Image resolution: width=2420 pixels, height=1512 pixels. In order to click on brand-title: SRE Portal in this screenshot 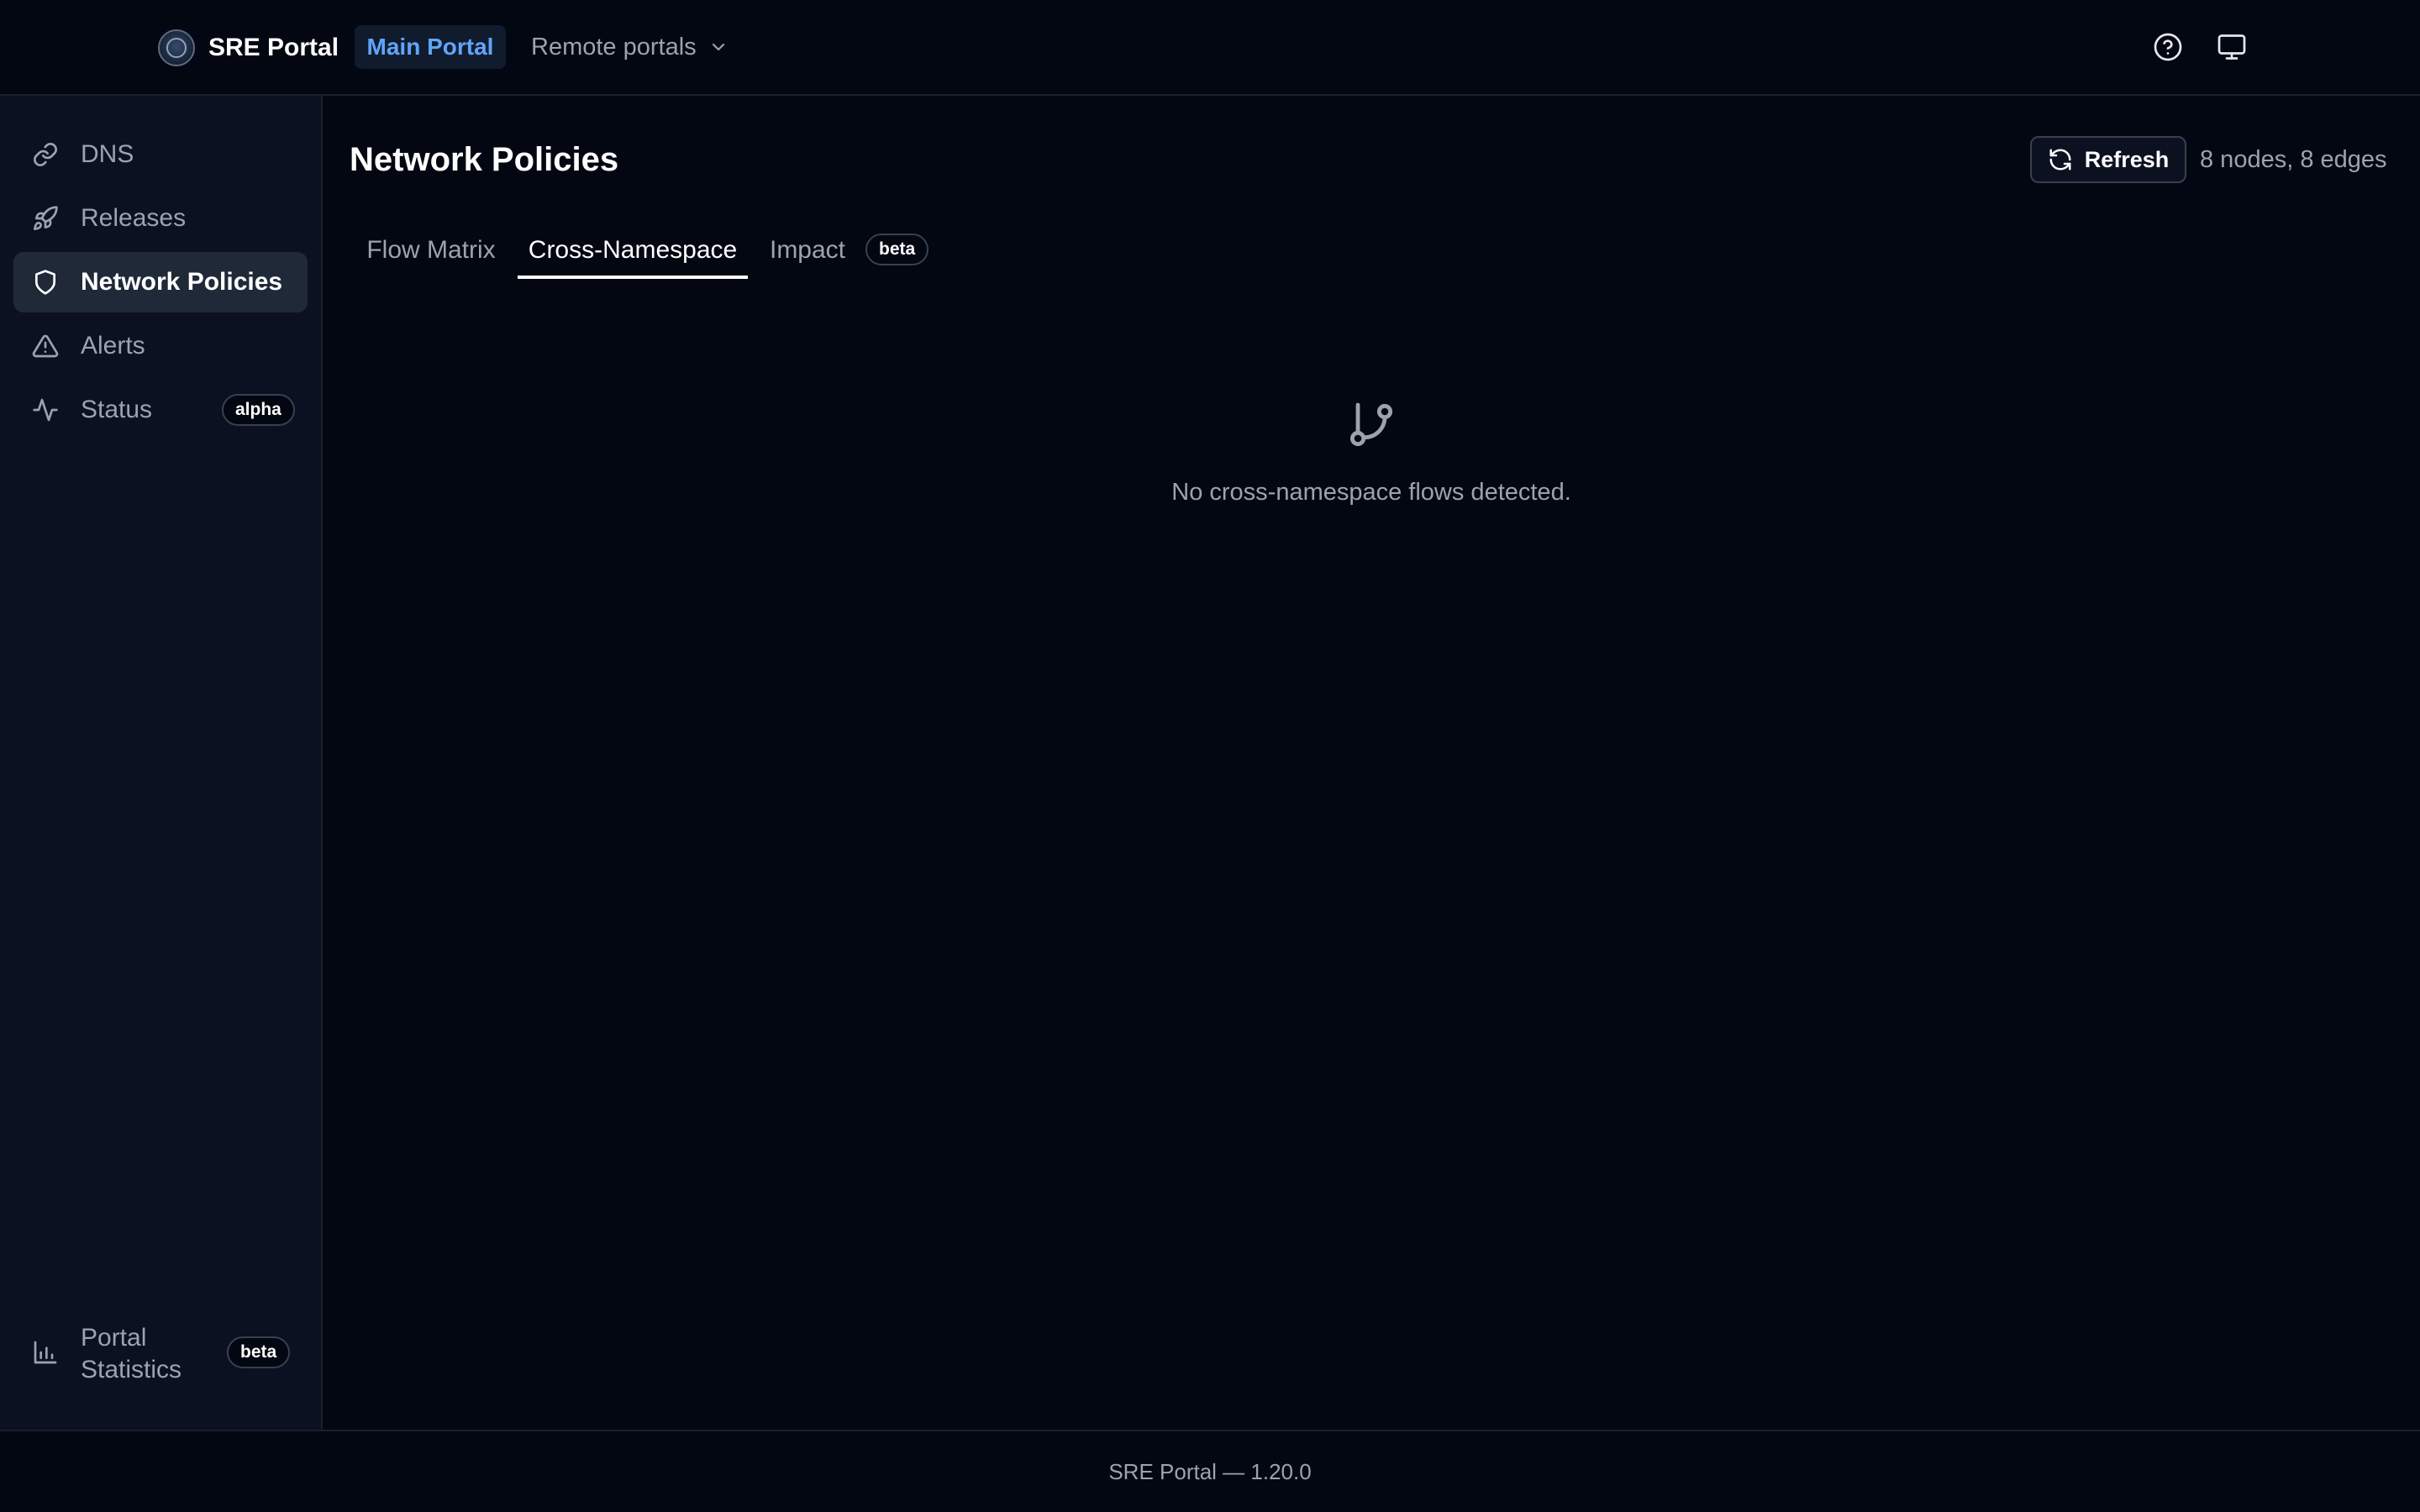, I will do `click(273, 48)`.